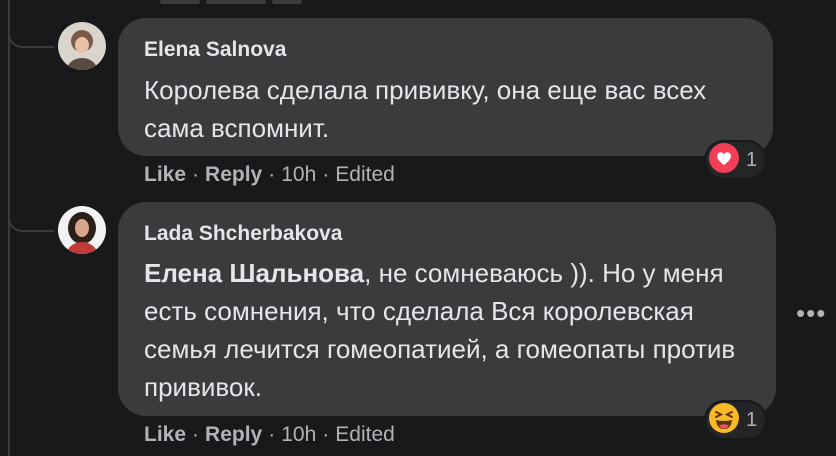  Describe the element at coordinates (9, 228) in the screenshot. I see `thread-line` at that location.